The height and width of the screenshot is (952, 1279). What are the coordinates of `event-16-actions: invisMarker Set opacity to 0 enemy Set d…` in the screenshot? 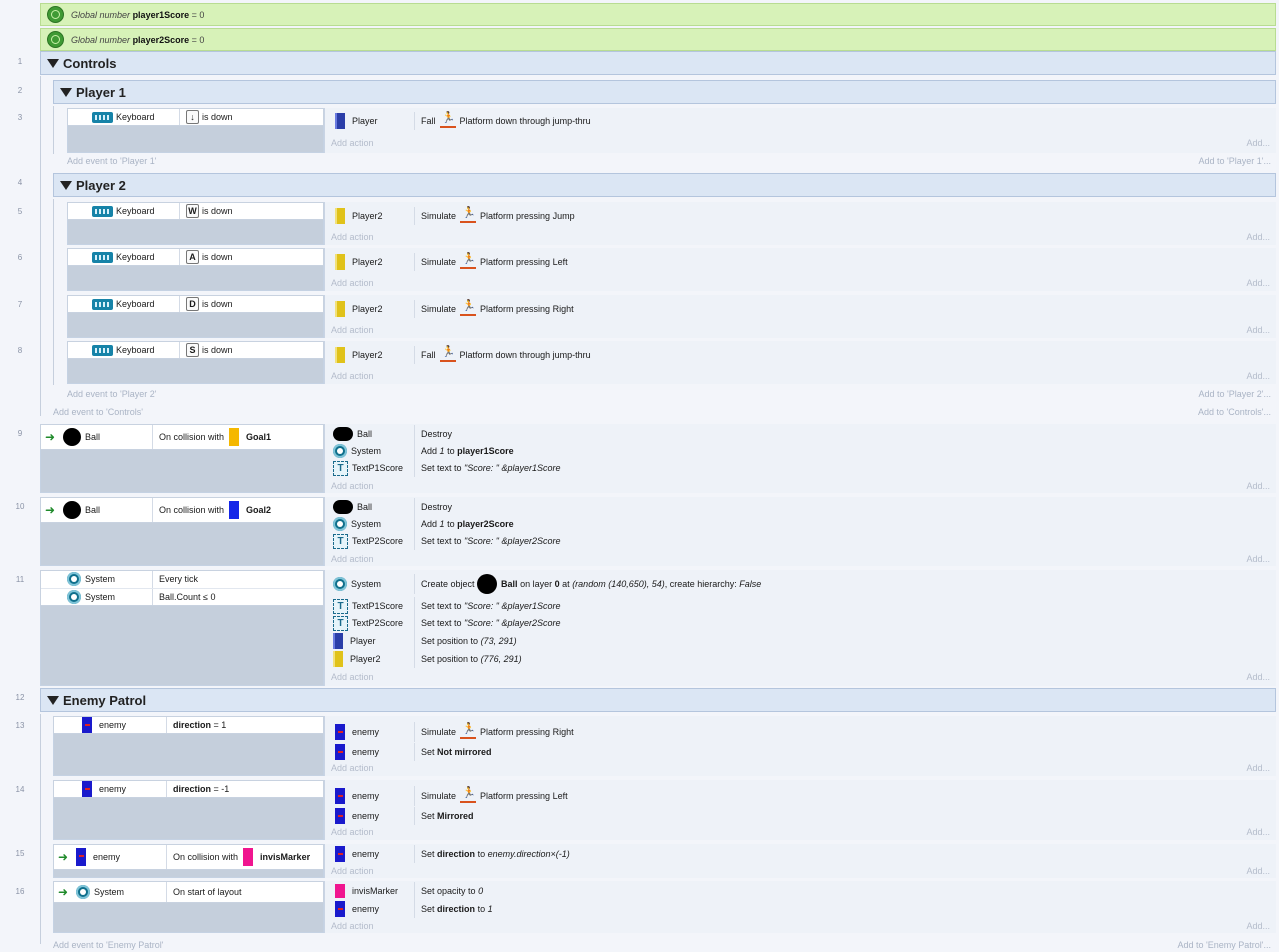 It's located at (800, 907).